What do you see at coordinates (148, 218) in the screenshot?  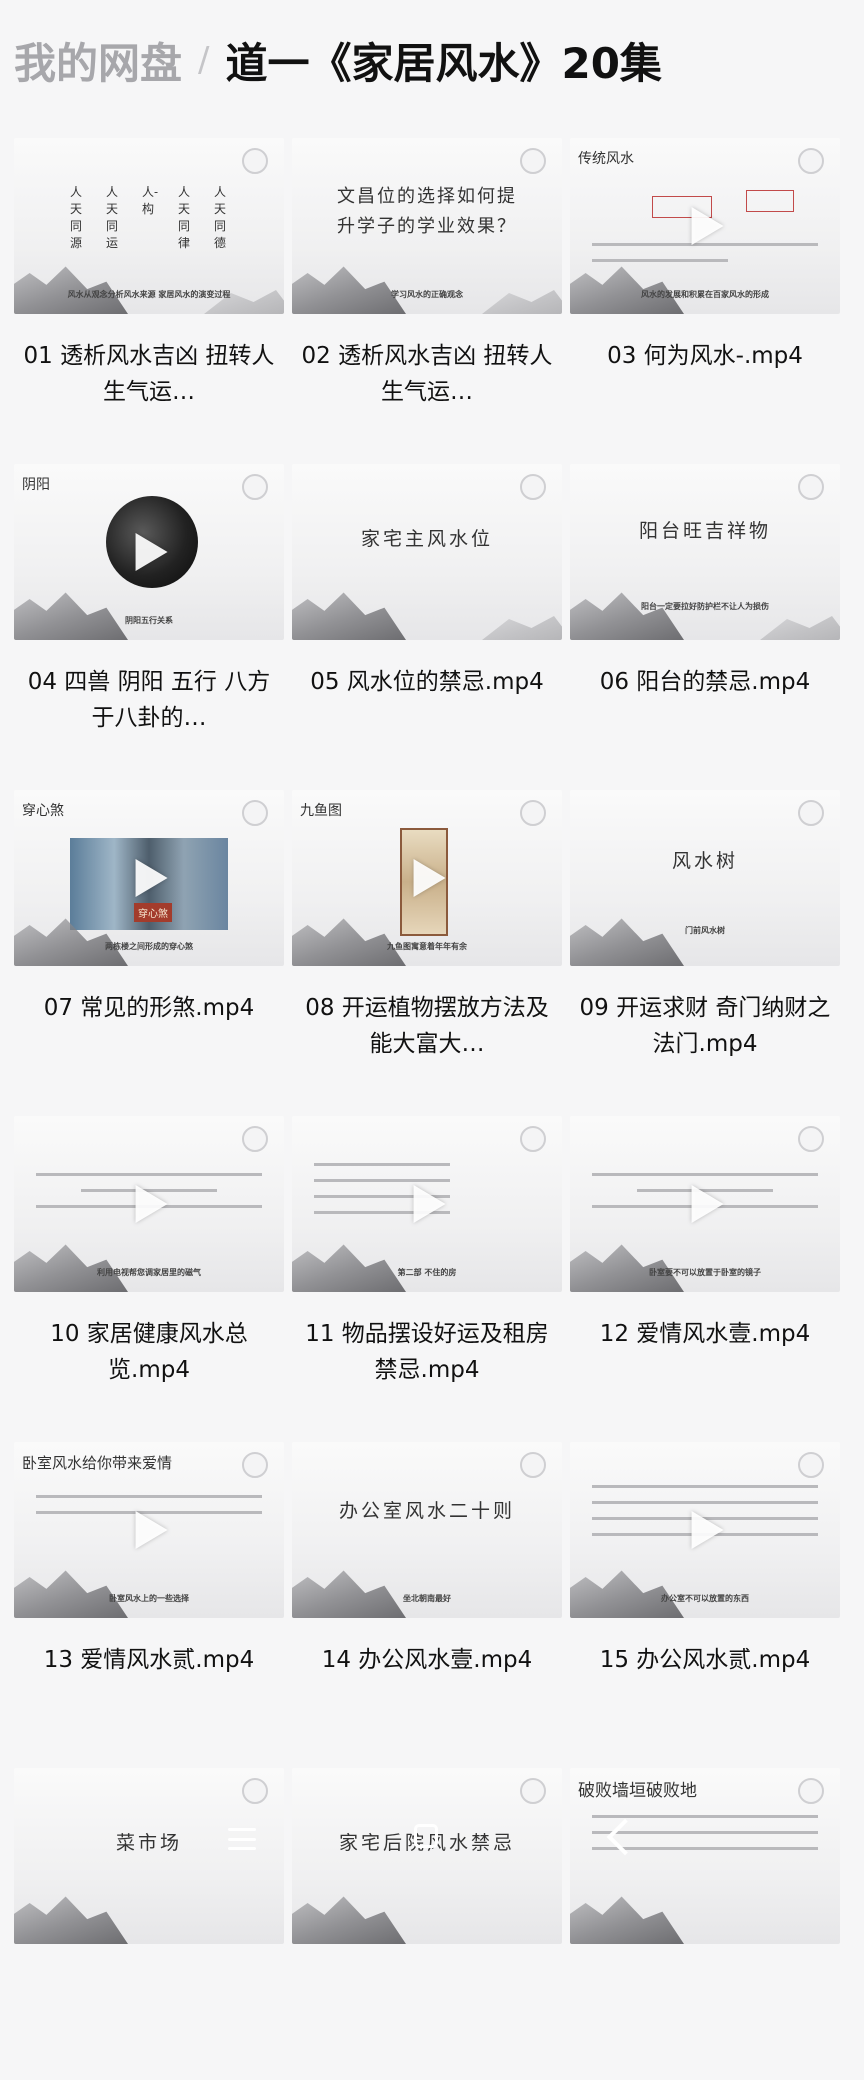 I see `thumbnail-text-columns: 人天同源 人天同运 人-构 人天同律 人天同德` at bounding box center [148, 218].